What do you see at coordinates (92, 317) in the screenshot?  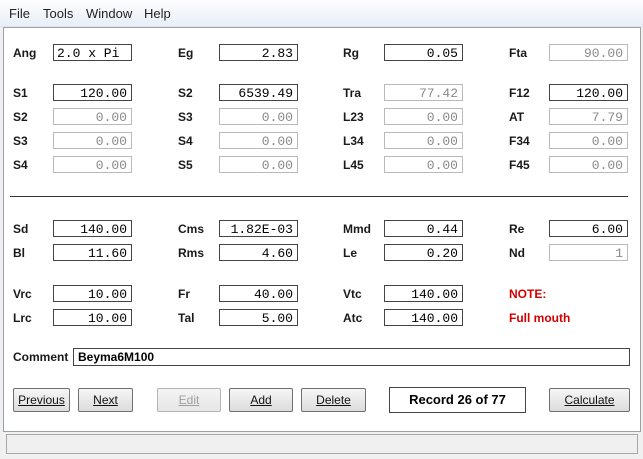 I see `lrc-field: 10.00` at bounding box center [92, 317].